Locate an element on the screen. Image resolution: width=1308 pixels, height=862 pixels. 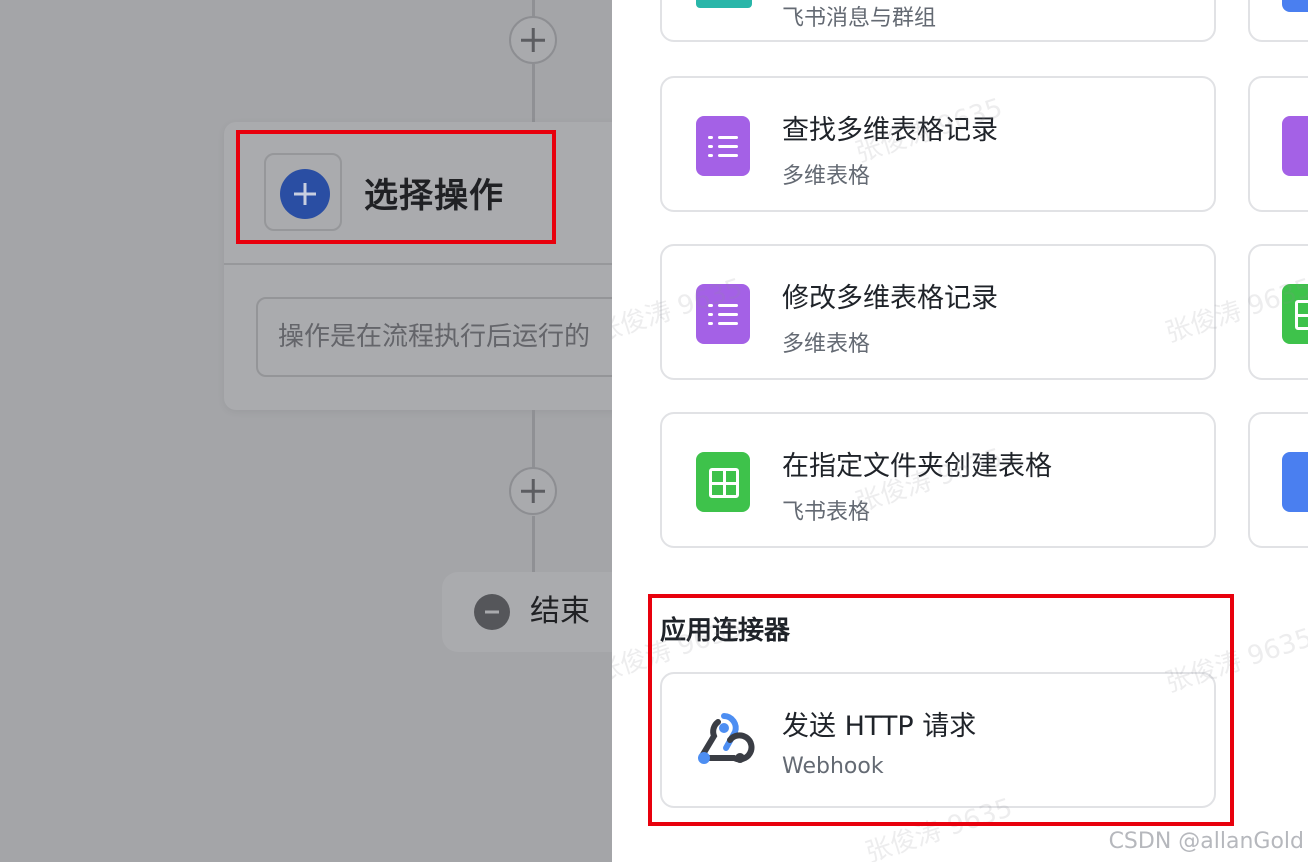
action-tile-update-records: 修改多维表格记录 多维表格 is located at coordinates (938, 312).